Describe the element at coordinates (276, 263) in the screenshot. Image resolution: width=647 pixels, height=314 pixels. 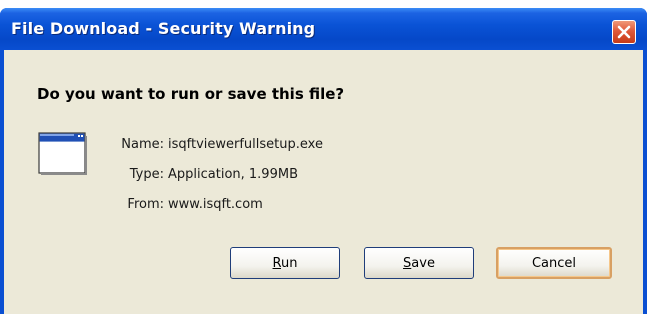
I see `run-mnemonic: R` at that location.